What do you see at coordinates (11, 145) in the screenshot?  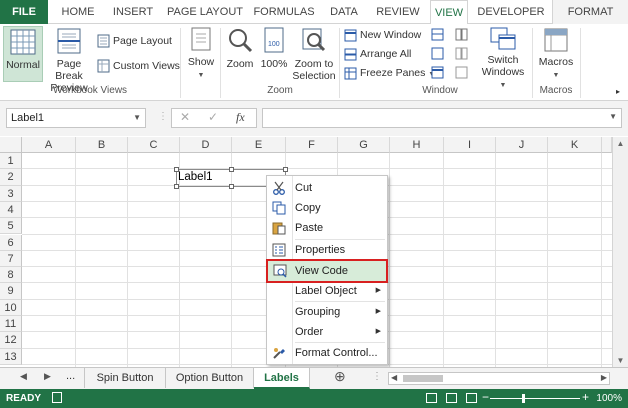 I see `select-all-corner` at bounding box center [11, 145].